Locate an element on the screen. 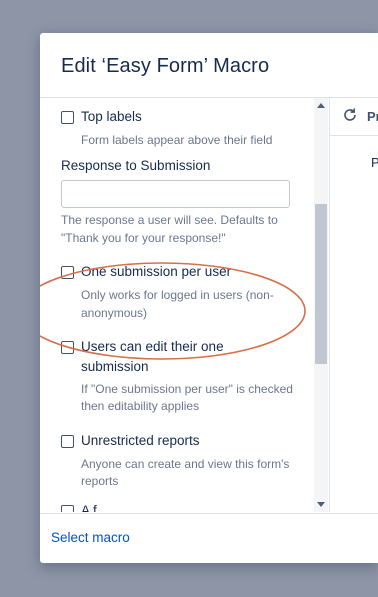  response-field-label: Response to Submission is located at coordinates (136, 165).